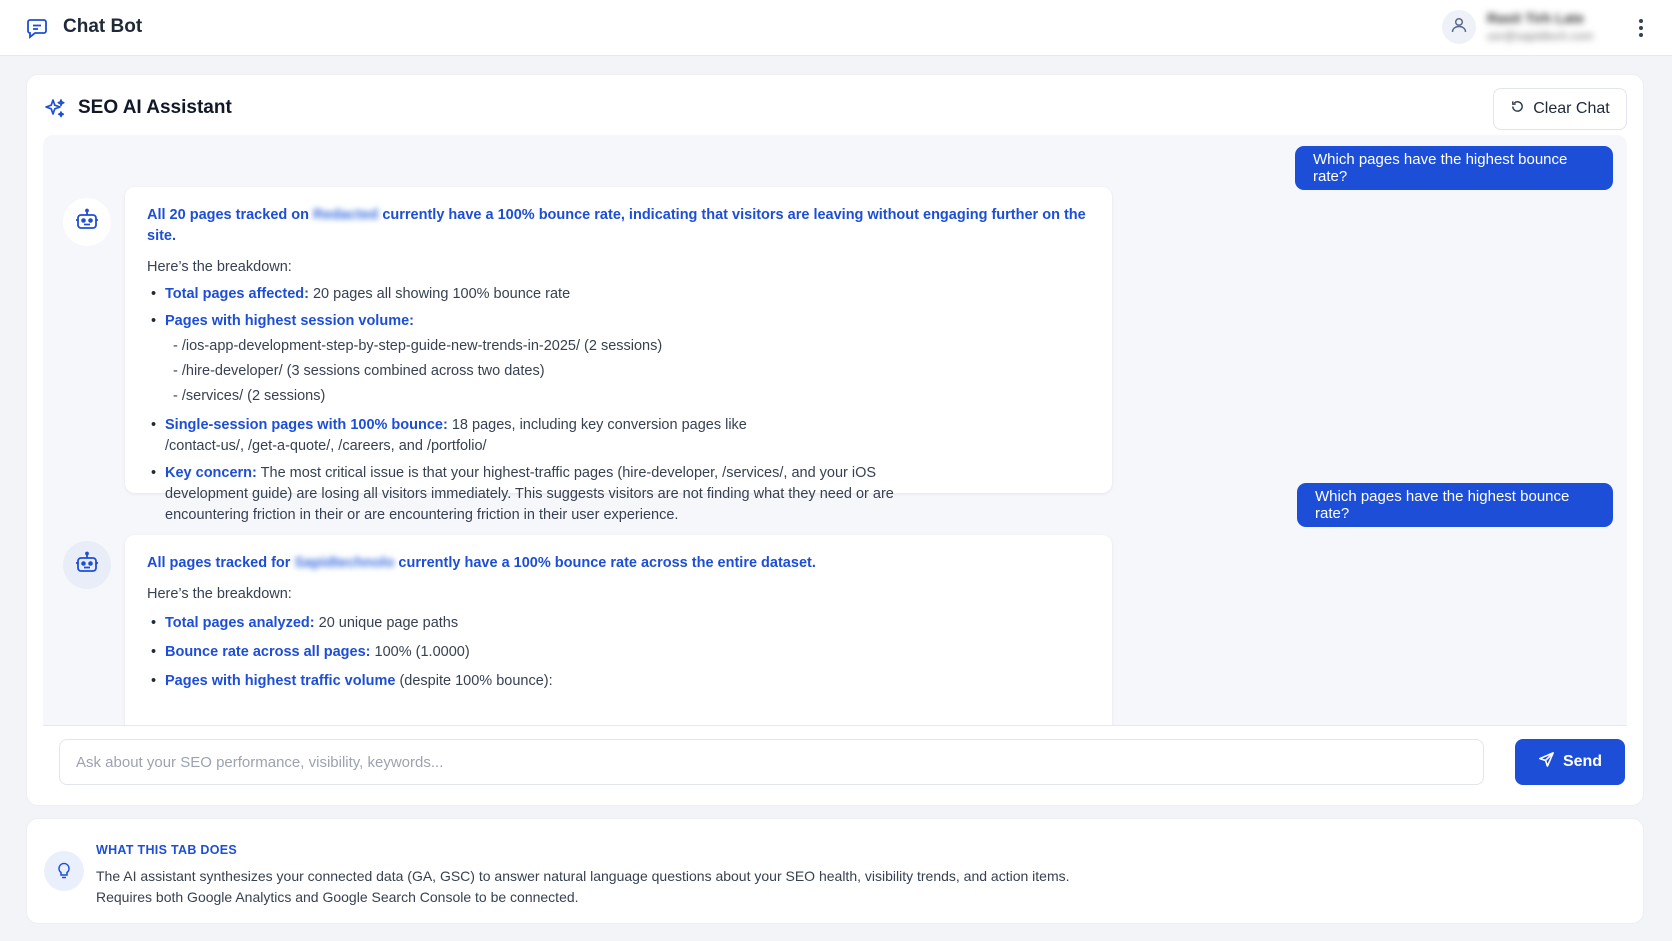 The height and width of the screenshot is (941, 1672). I want to click on lead-text: All pages tracked for, so click(219, 563).